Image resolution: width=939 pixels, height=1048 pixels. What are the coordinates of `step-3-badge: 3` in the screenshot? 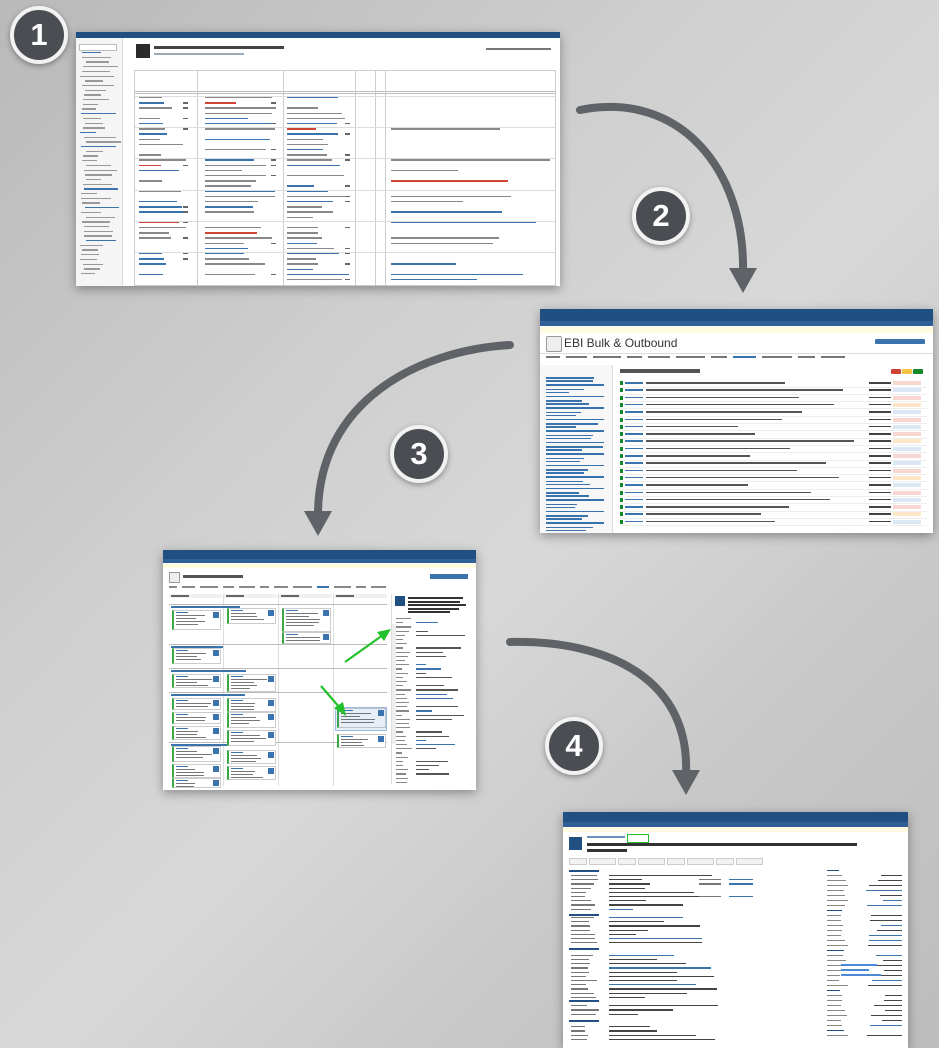 It's located at (419, 454).